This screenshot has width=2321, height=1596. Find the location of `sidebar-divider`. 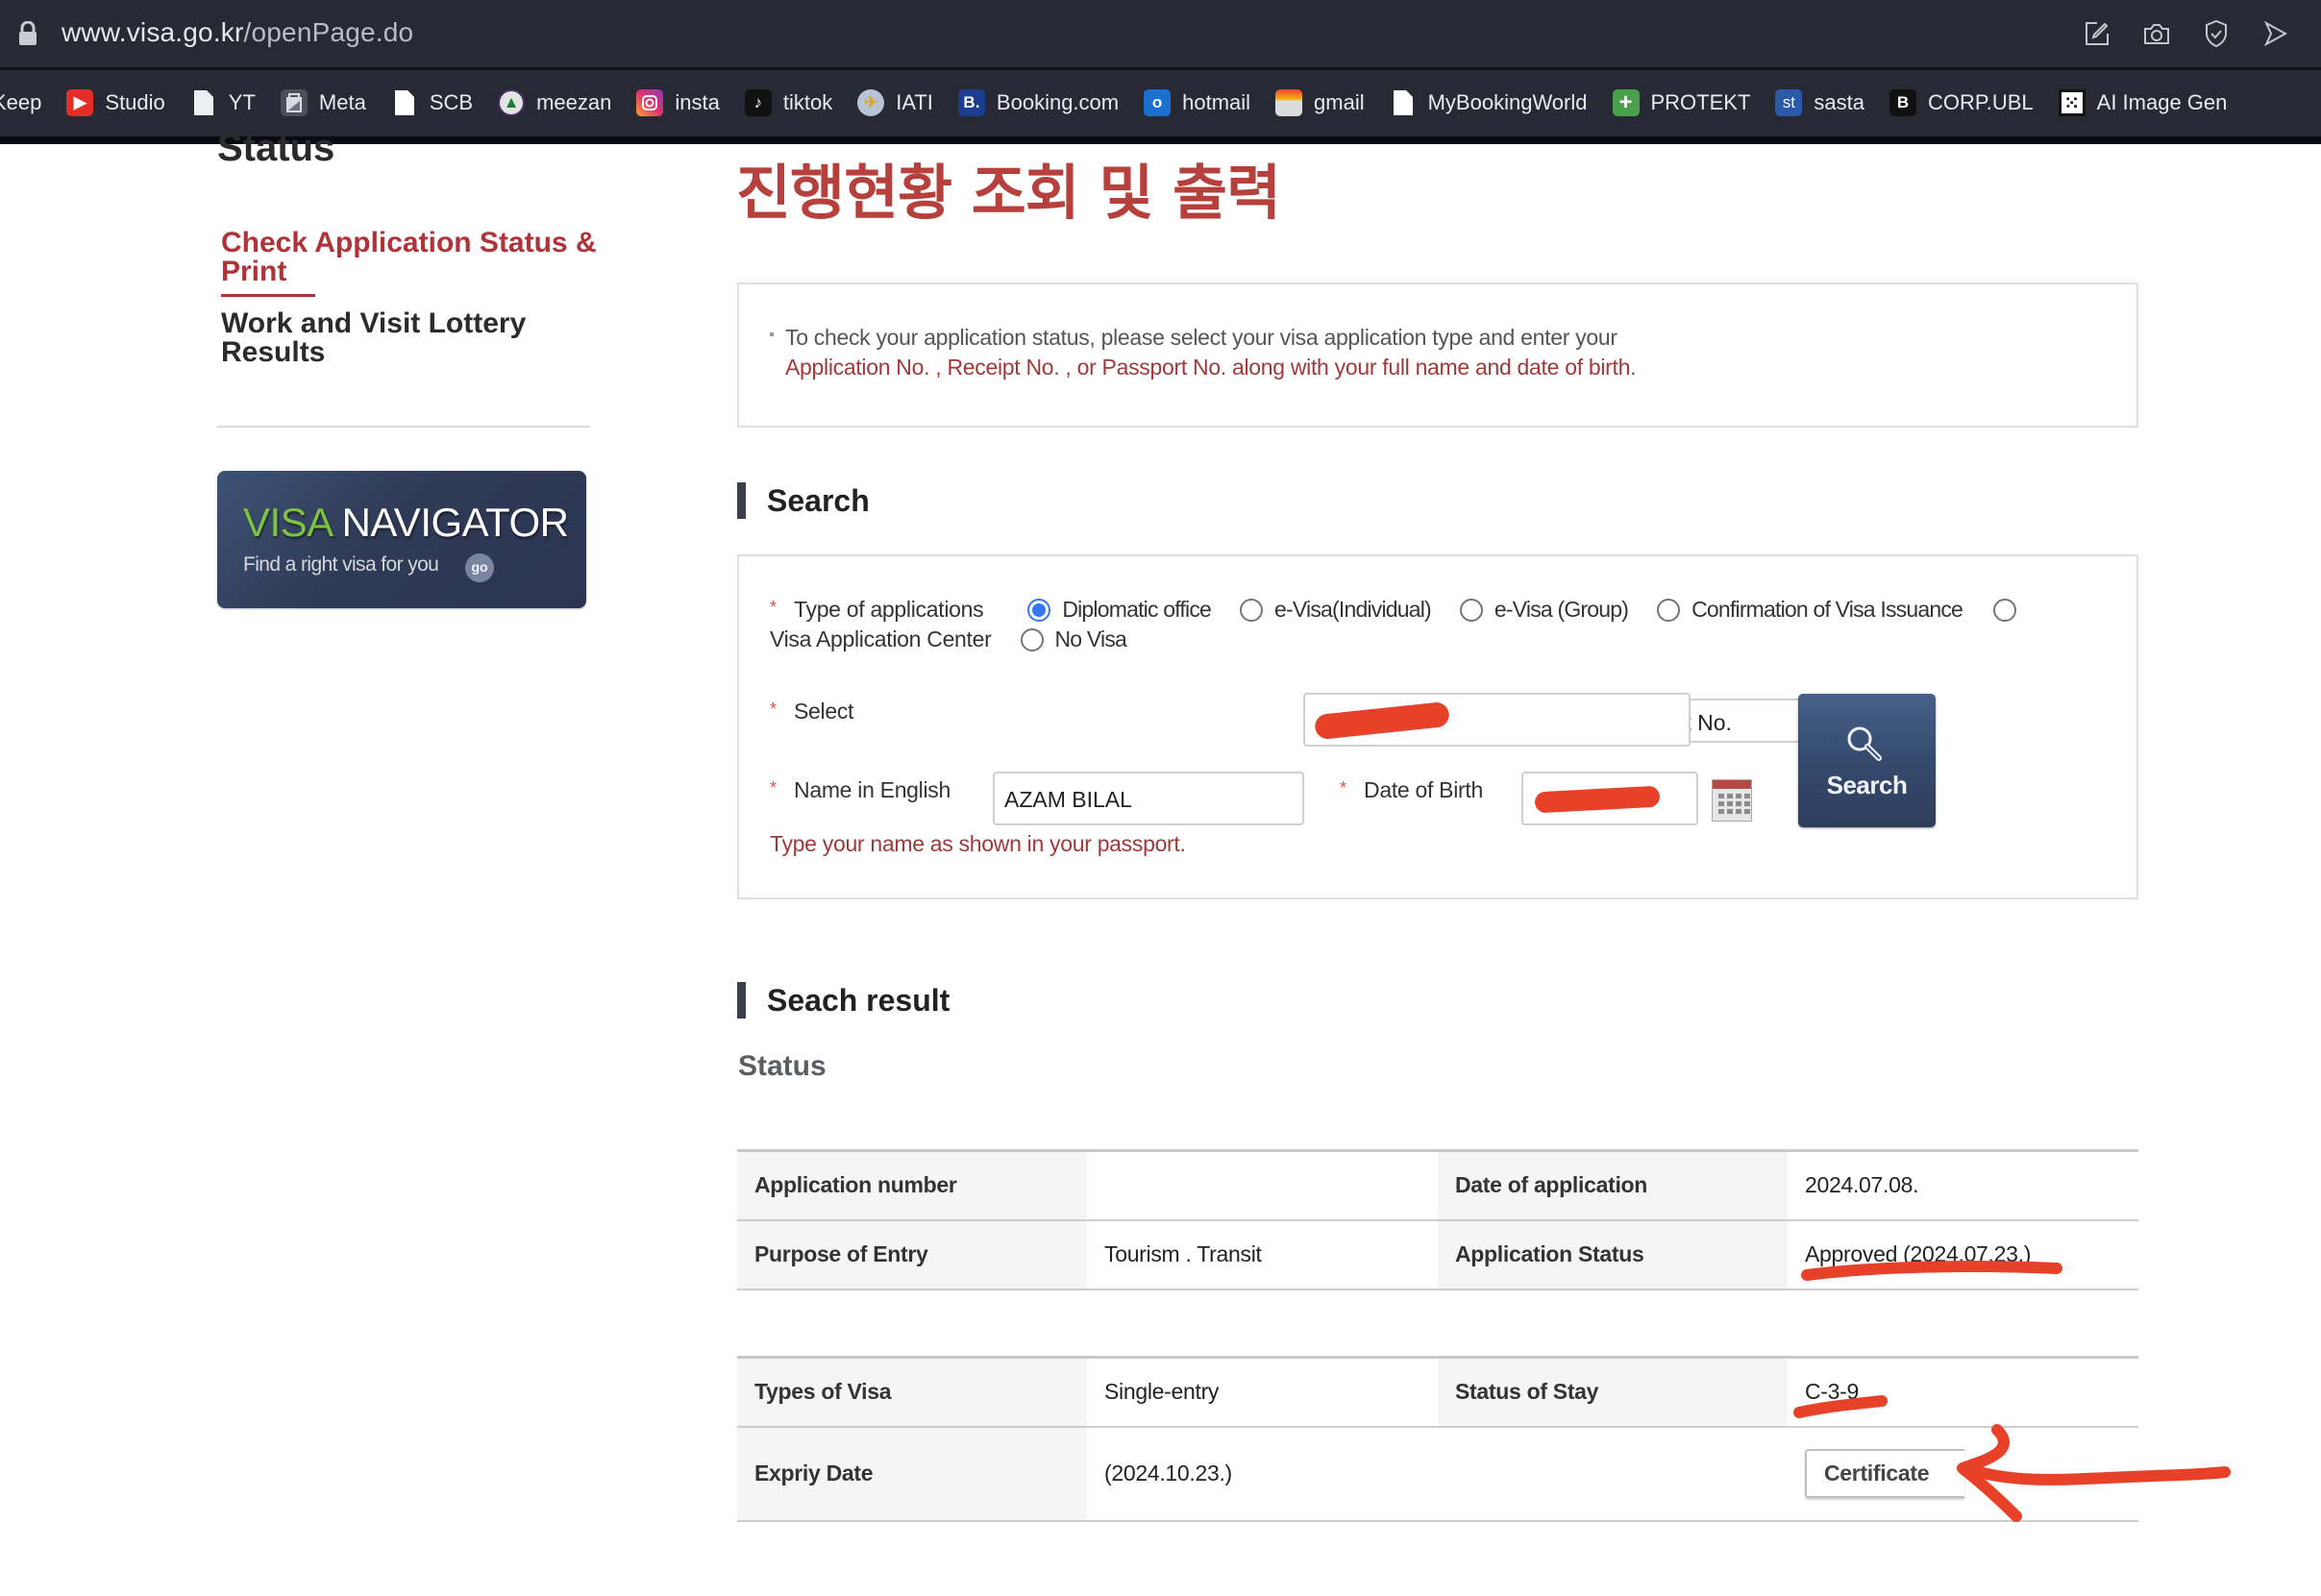

sidebar-divider is located at coordinates (403, 427).